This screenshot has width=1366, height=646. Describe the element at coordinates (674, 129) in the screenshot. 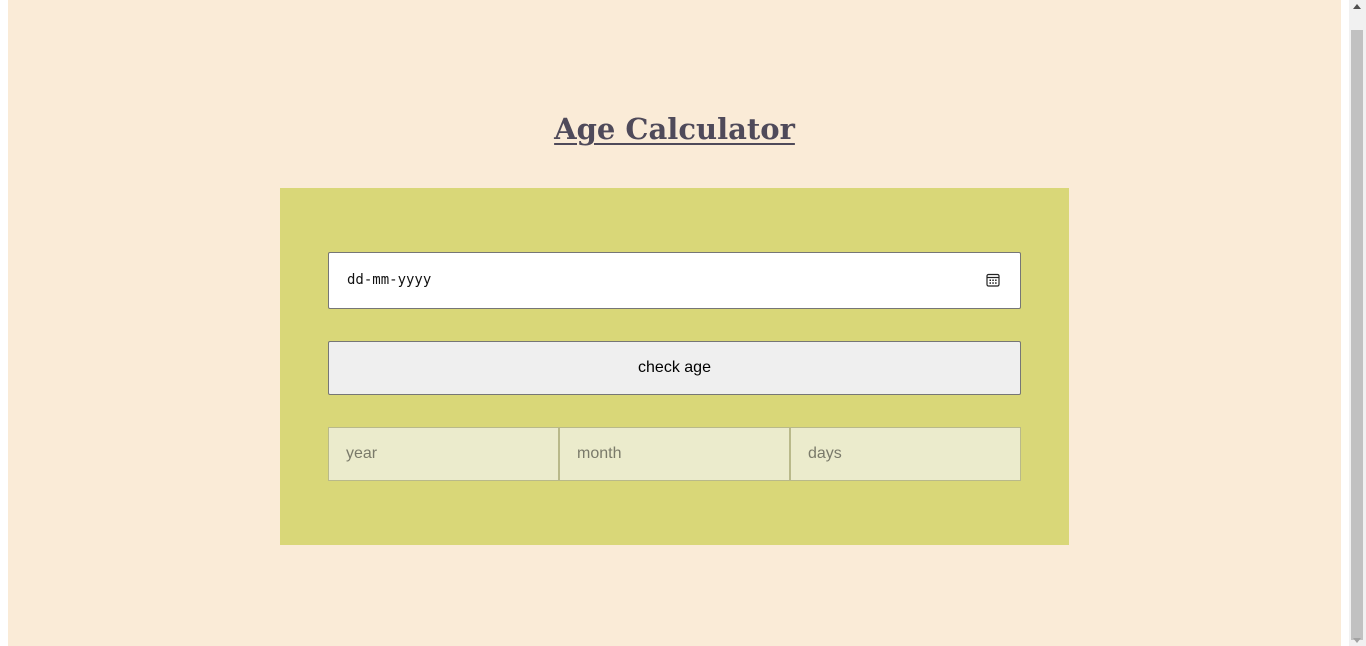

I see `page-title: Age Calculator` at that location.